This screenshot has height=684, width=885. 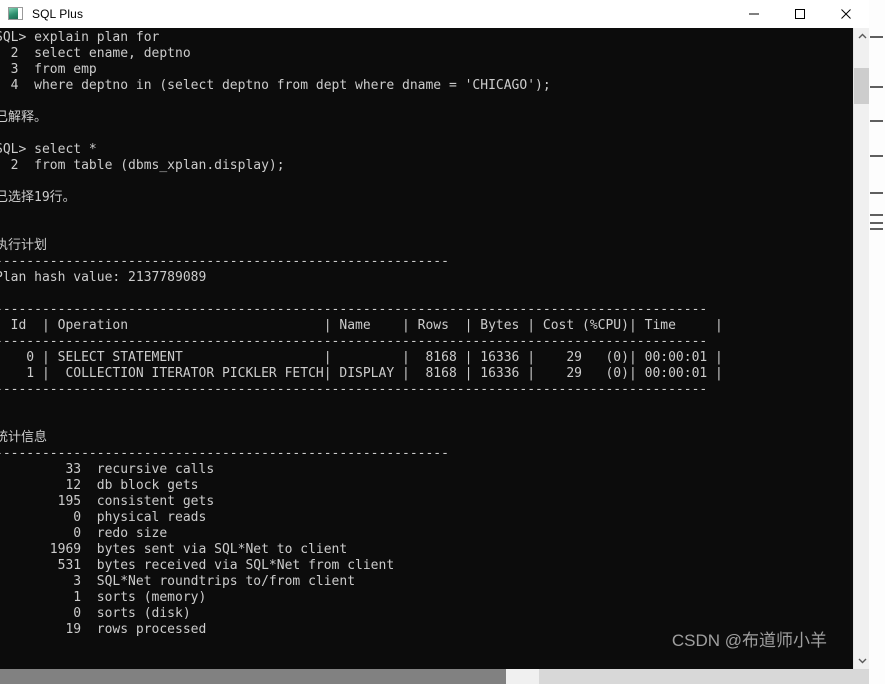 I want to click on background-window-edge, so click(x=877, y=342).